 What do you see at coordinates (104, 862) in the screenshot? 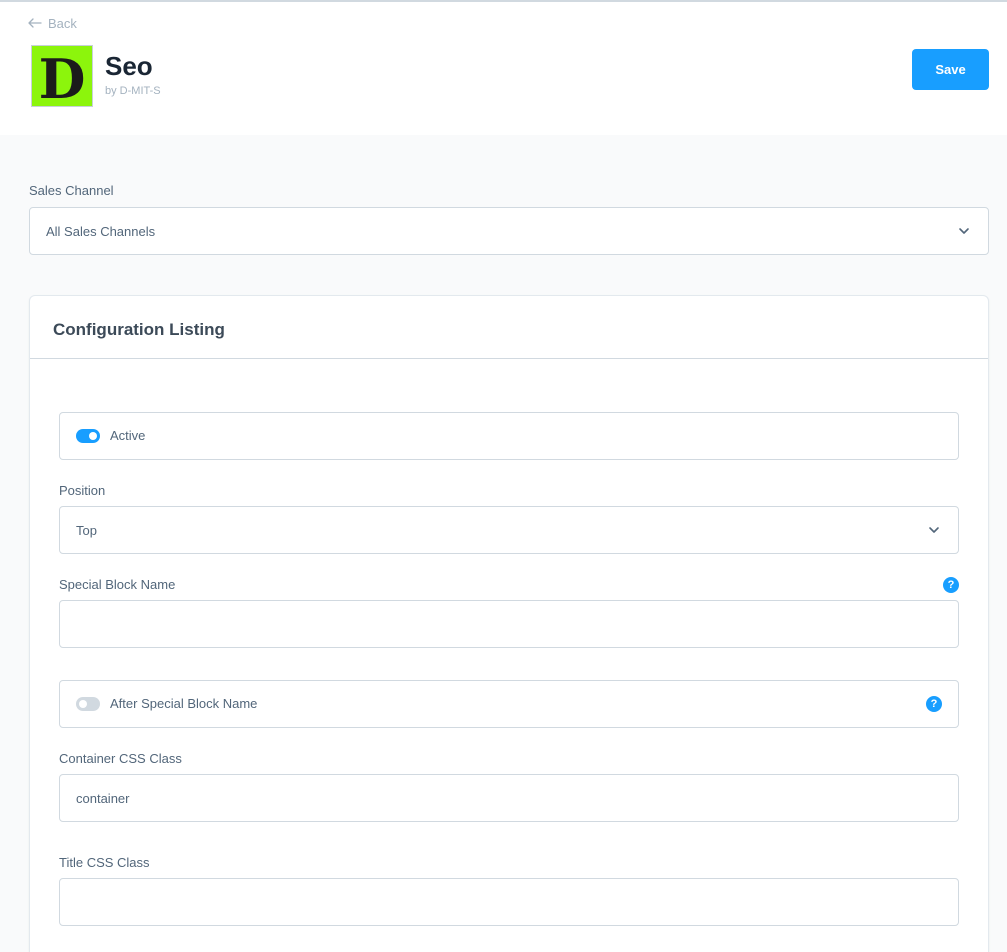
I see `title-css-class-label: Title CSS Class` at bounding box center [104, 862].